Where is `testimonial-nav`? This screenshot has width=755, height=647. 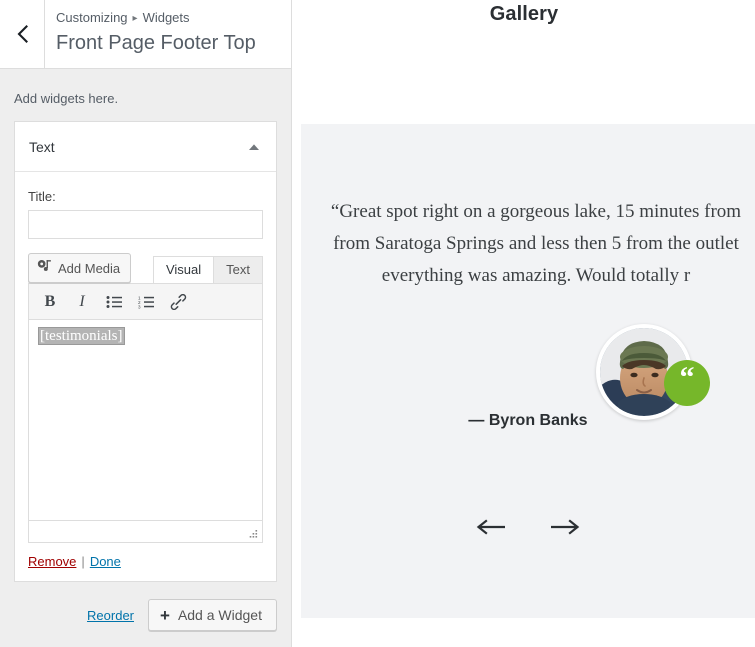
testimonial-nav is located at coordinates (528, 527).